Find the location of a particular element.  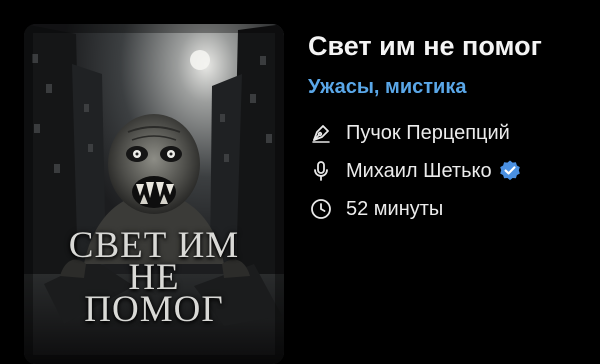

genre-link: Ужасы, мистика is located at coordinates (451, 87).